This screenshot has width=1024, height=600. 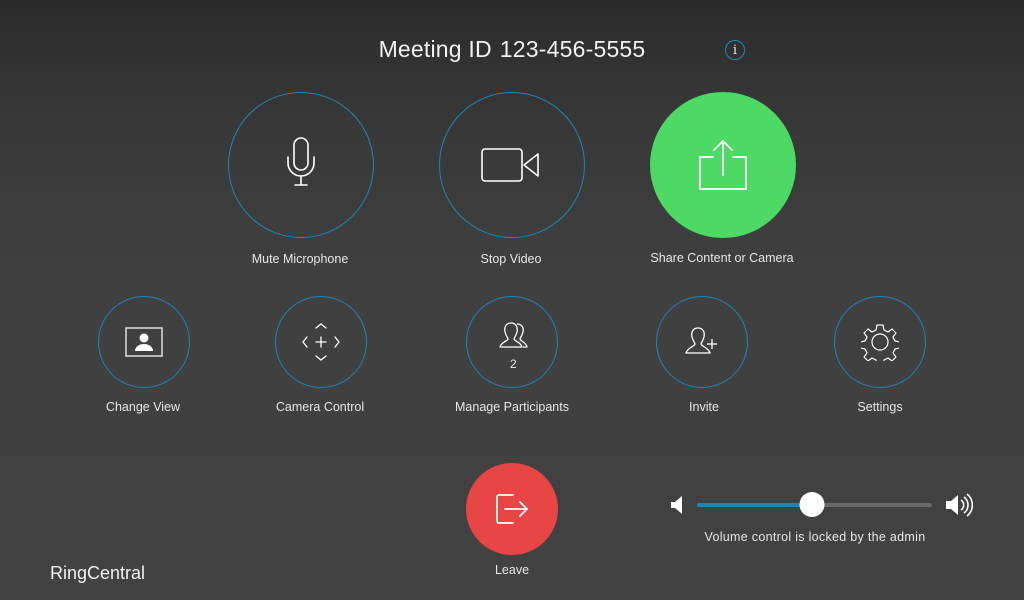 I want to click on settings-button, so click(x=880, y=342).